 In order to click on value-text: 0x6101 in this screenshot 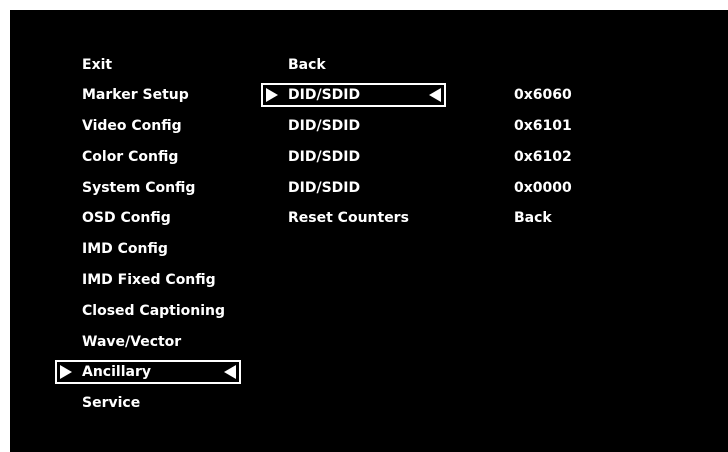, I will do `click(543, 126)`.